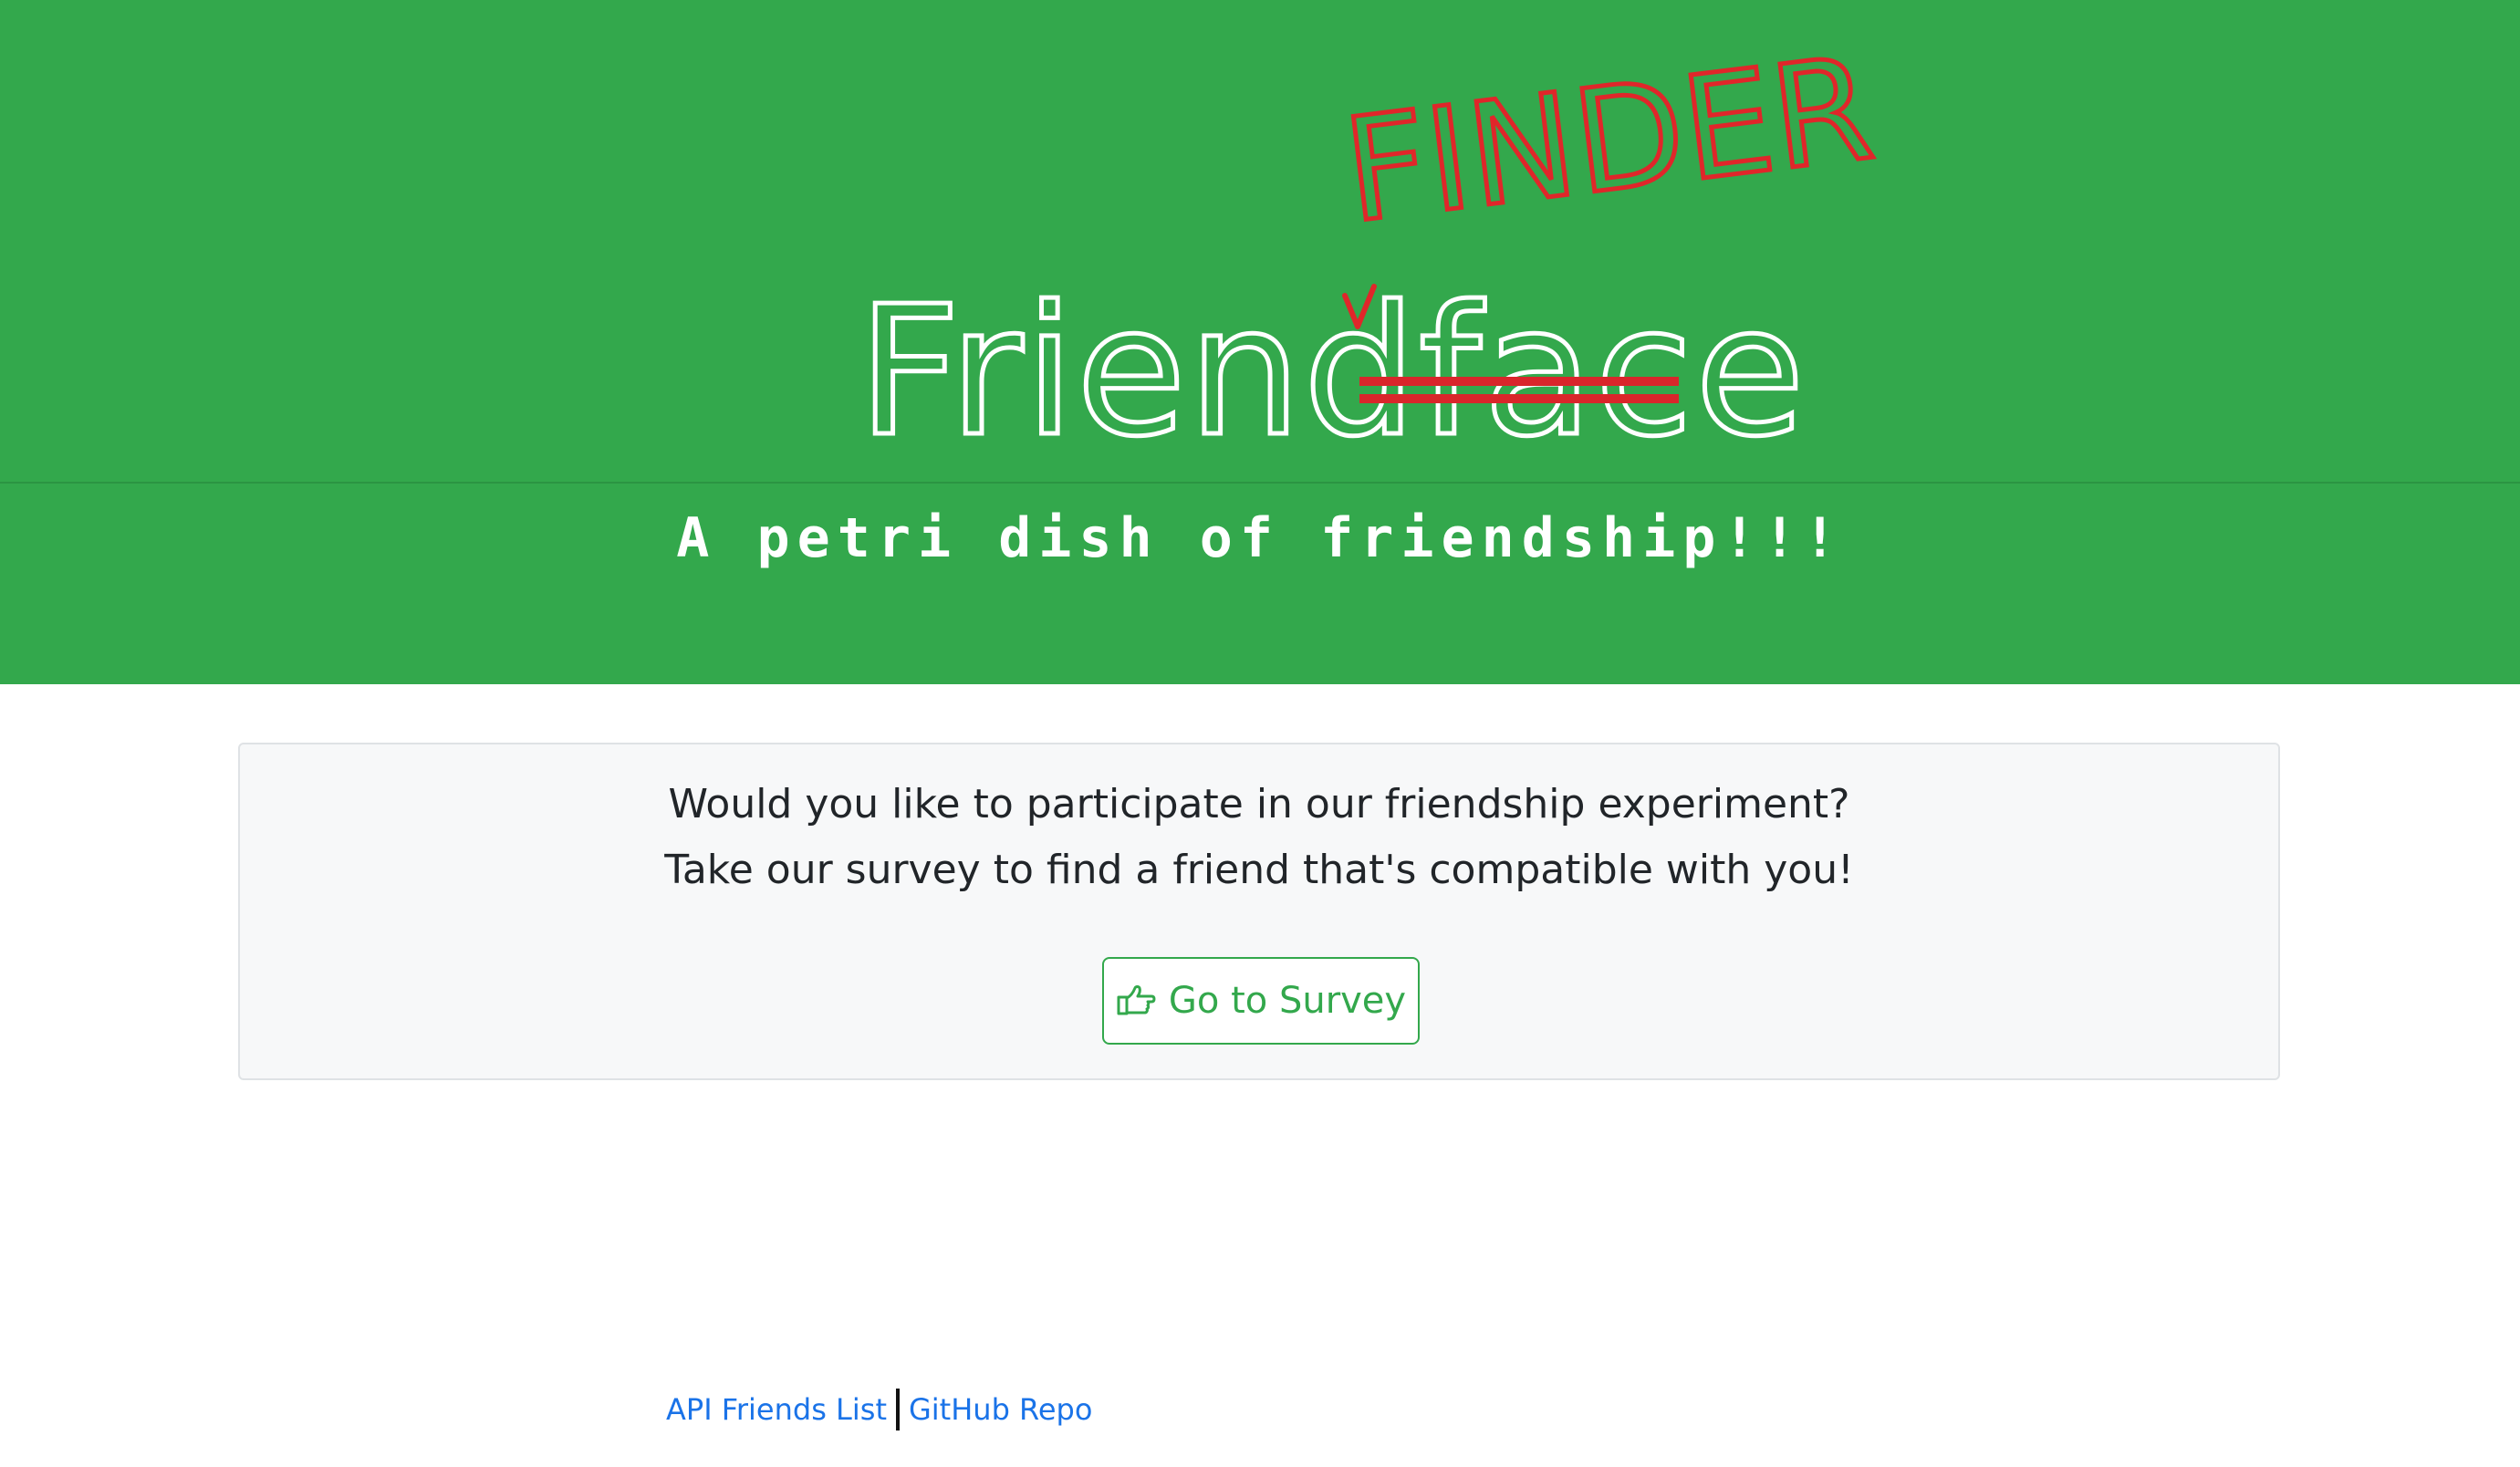 This screenshot has width=2520, height=1467. I want to click on hand-pointing-right-icon, so click(1136, 1000).